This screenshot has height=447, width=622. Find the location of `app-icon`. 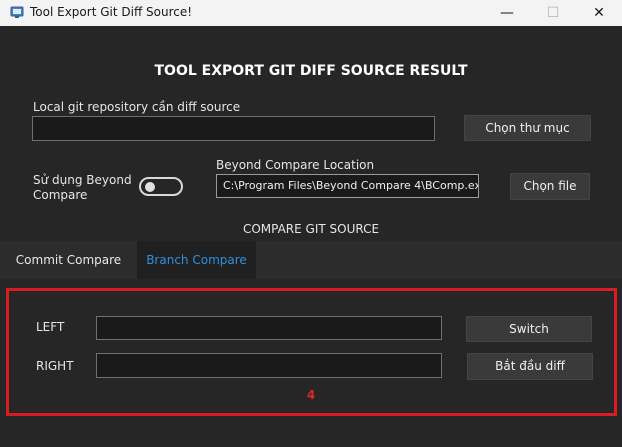

app-icon is located at coordinates (17, 12).